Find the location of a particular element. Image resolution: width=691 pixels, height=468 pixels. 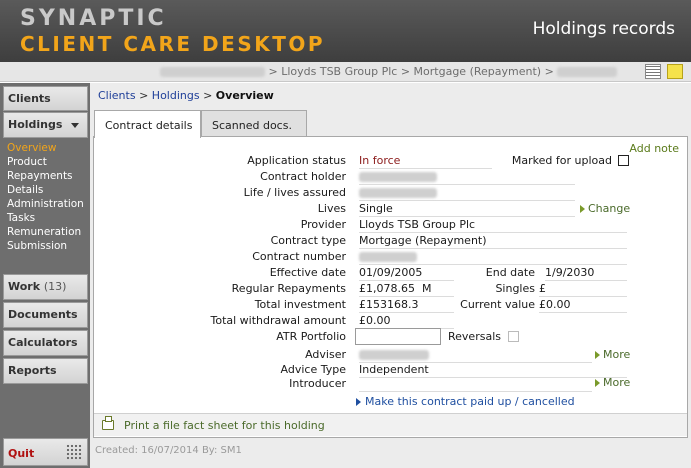

nav-documents: Documents is located at coordinates (45, 315).